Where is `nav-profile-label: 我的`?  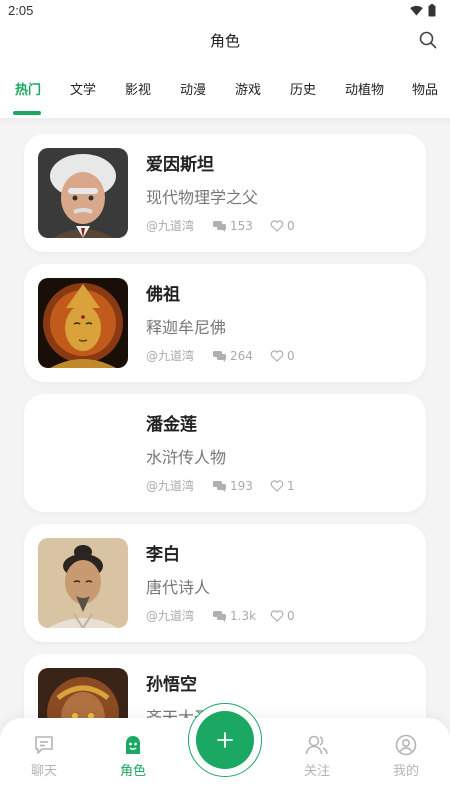 nav-profile-label: 我的 is located at coordinates (405, 771).